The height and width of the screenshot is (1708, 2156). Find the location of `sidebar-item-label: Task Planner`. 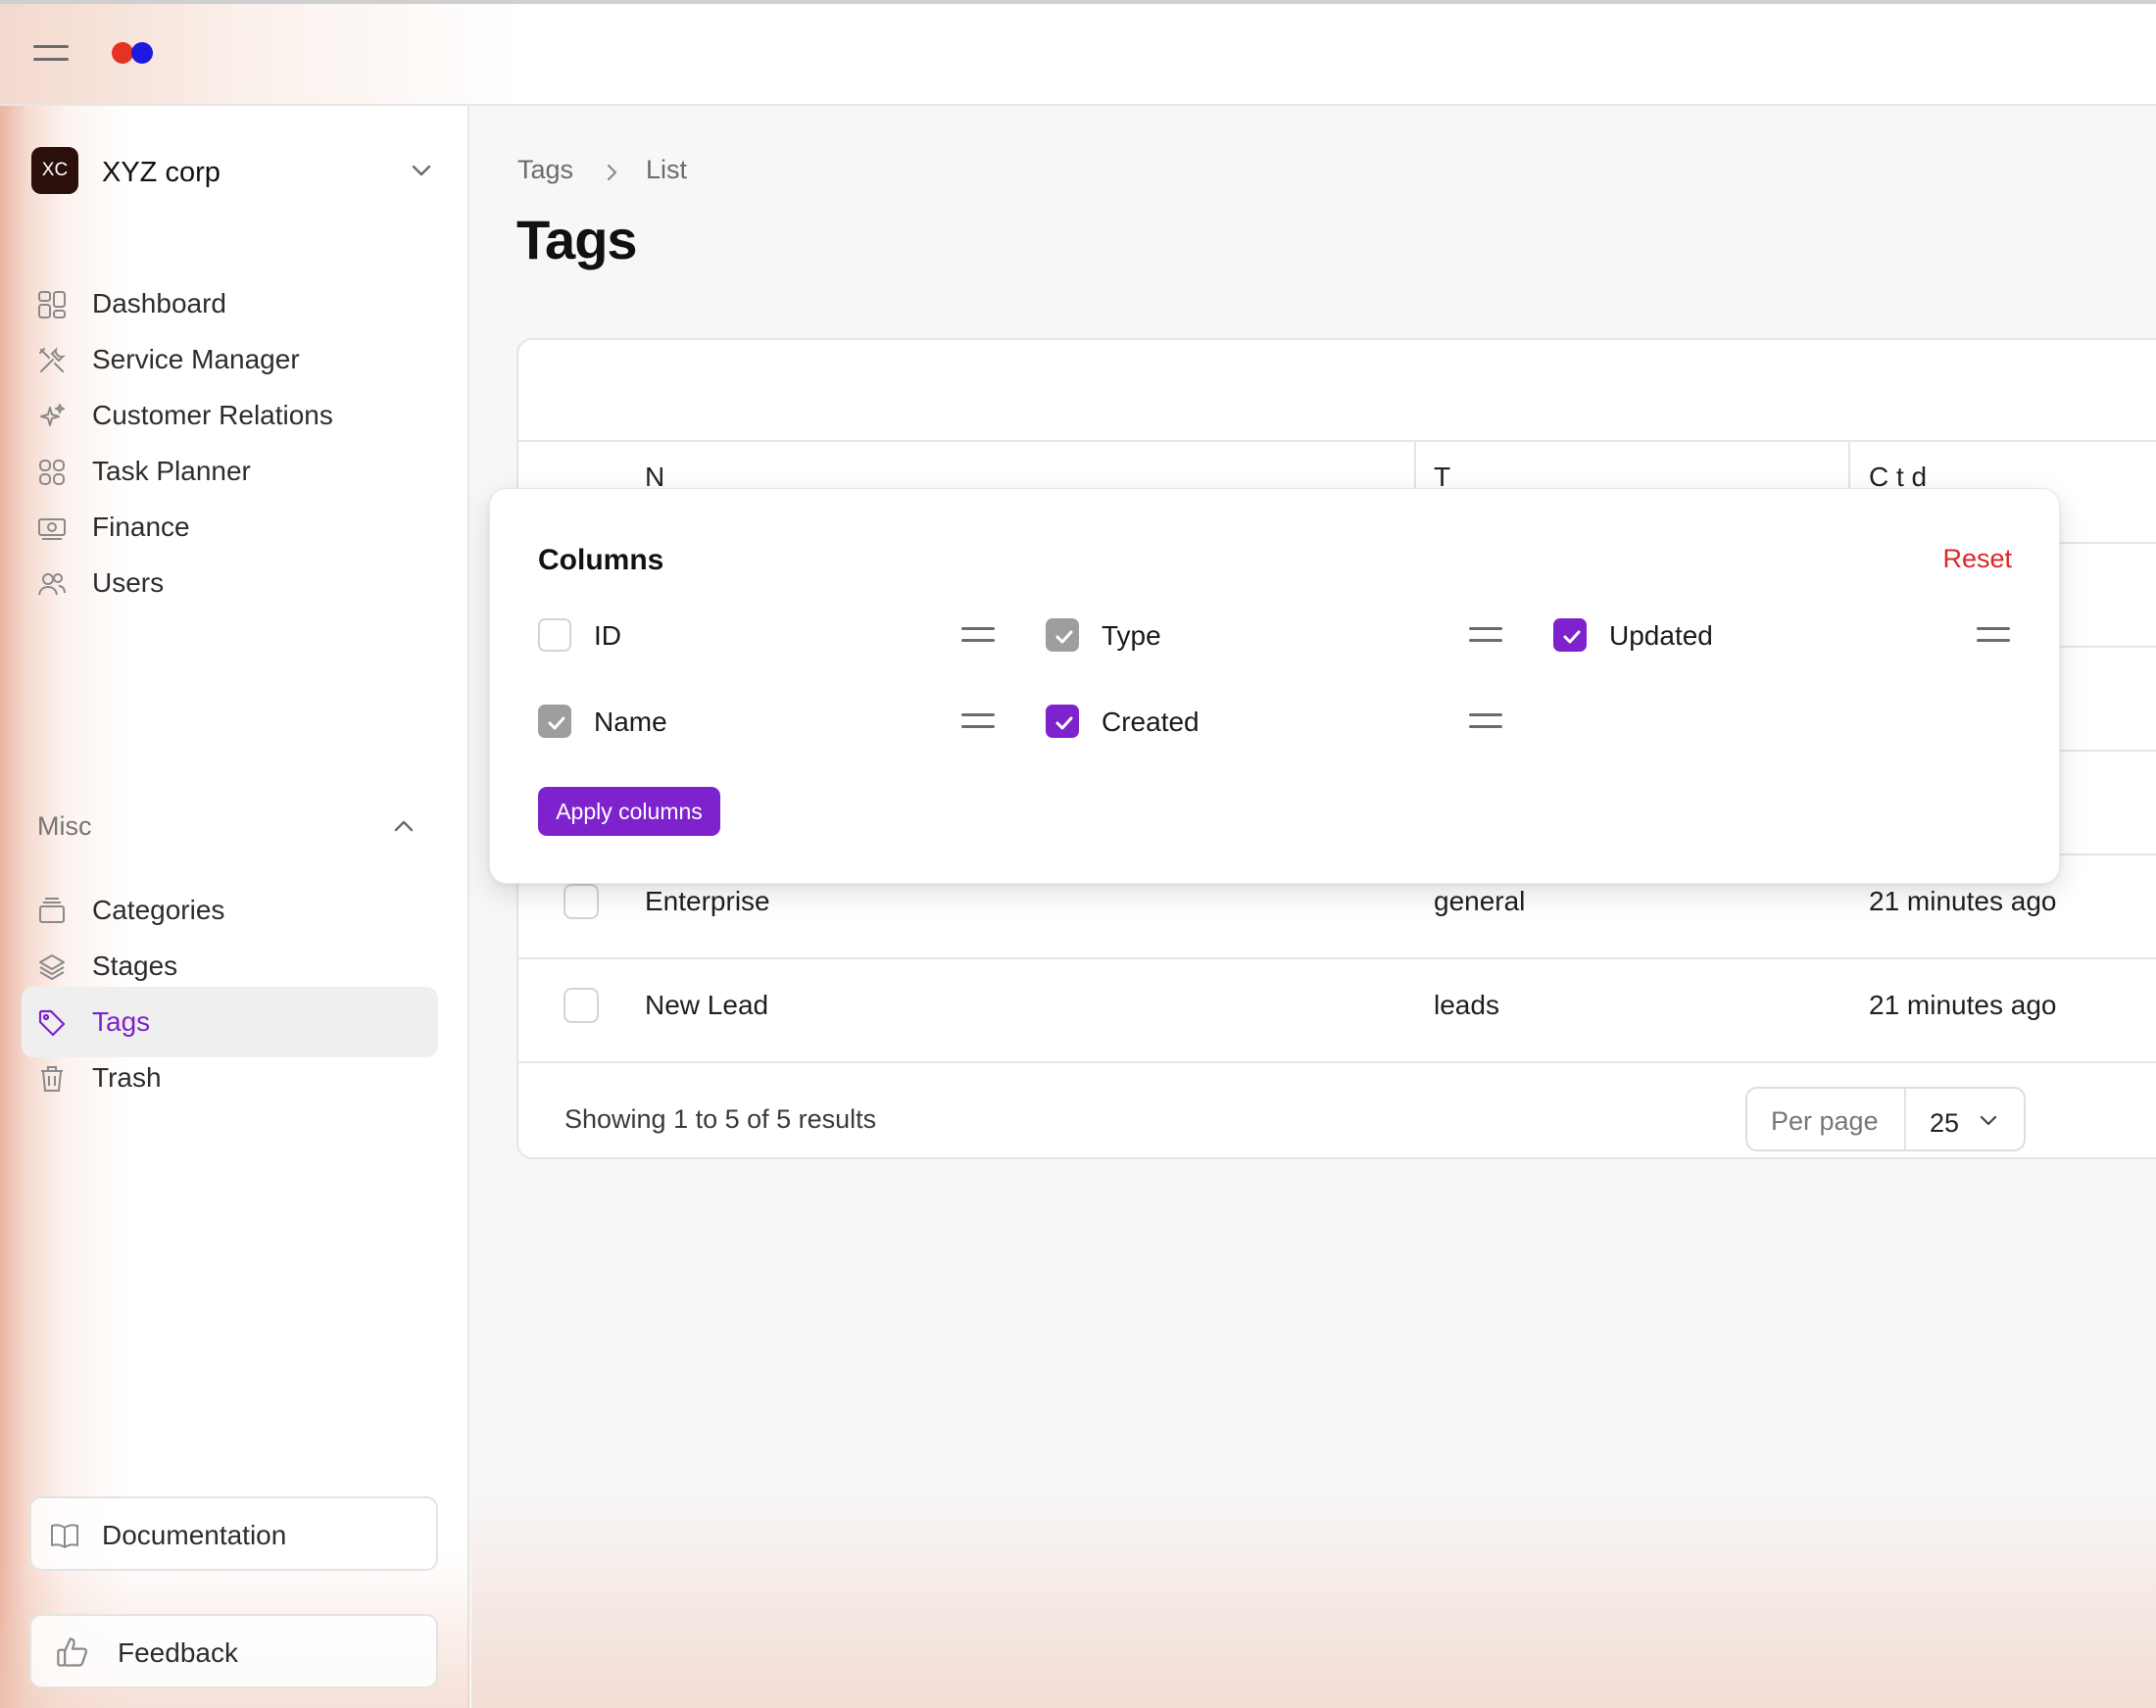

sidebar-item-label: Task Planner is located at coordinates (171, 471).